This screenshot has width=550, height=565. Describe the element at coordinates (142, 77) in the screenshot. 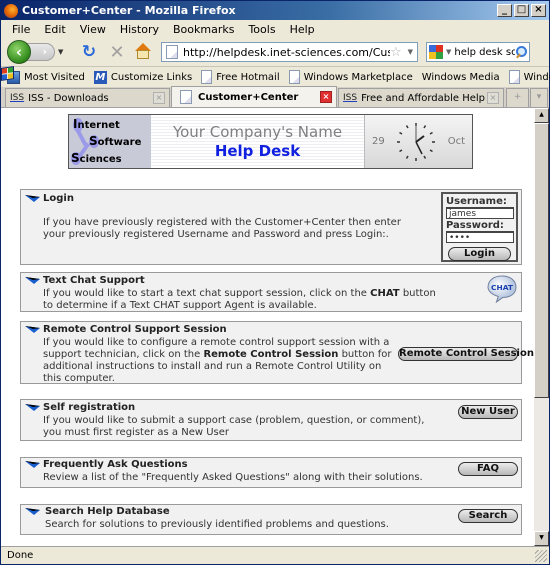

I see `bookmark-customize-links: M Customize Links` at that location.